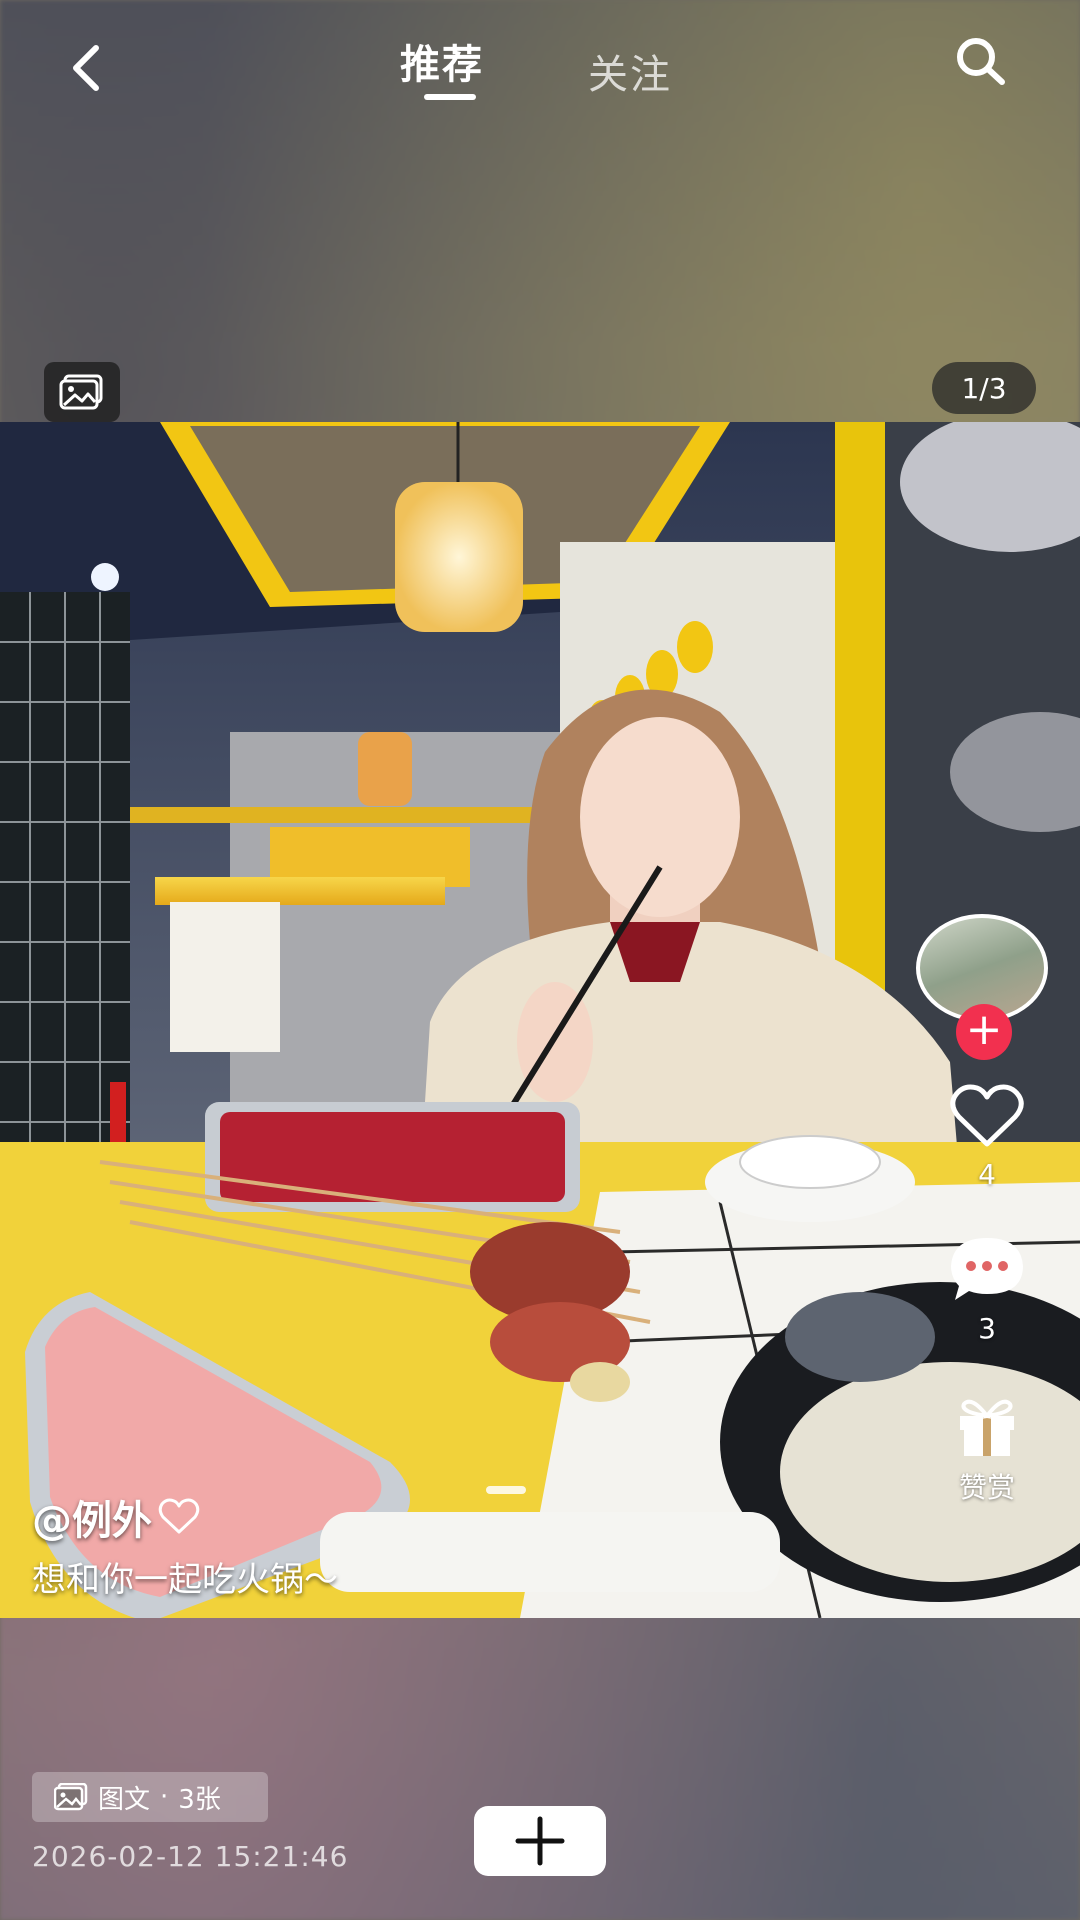 This screenshot has height=1920, width=1080. I want to click on slide-indicator, so click(506, 1490).